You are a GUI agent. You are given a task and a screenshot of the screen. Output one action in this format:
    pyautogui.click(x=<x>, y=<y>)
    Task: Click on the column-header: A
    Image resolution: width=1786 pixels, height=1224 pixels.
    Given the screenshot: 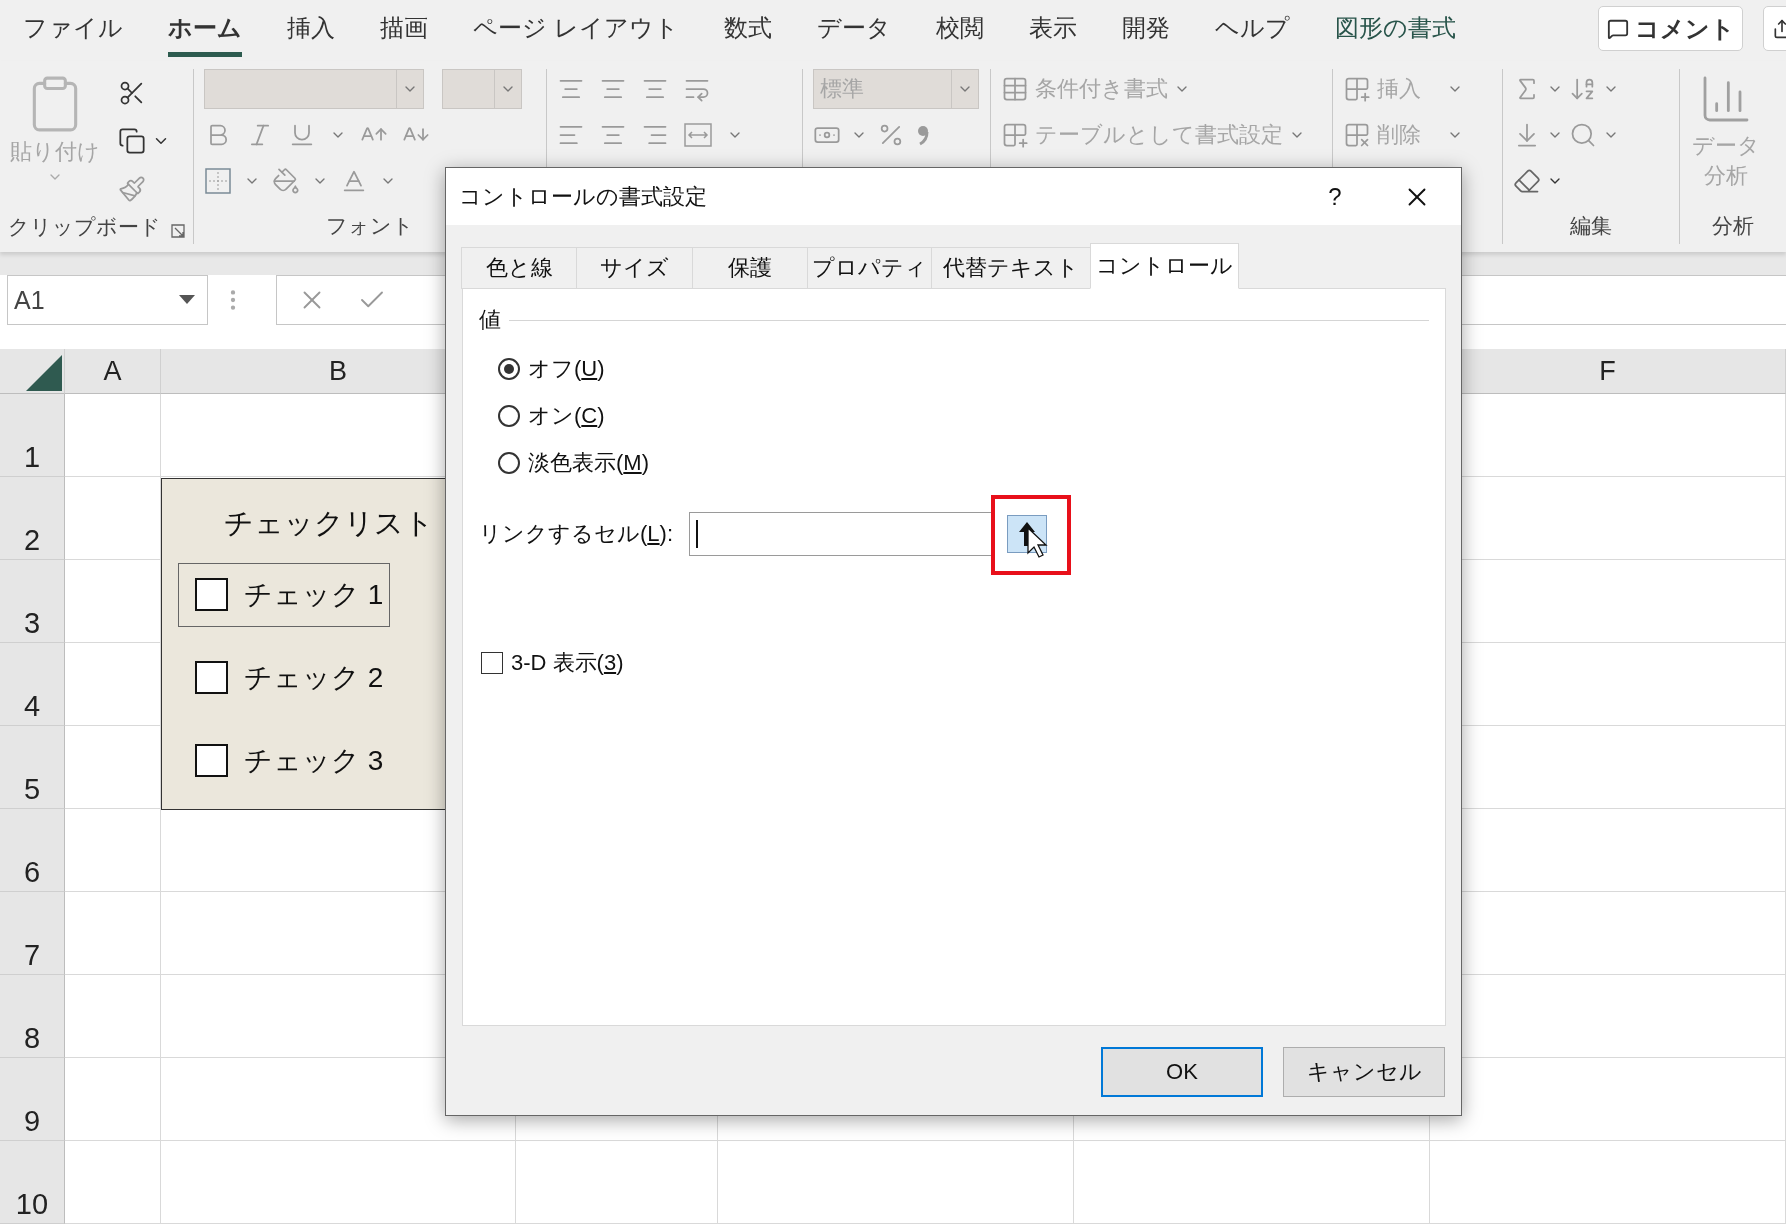 What is the action you would take?
    pyautogui.click(x=113, y=371)
    